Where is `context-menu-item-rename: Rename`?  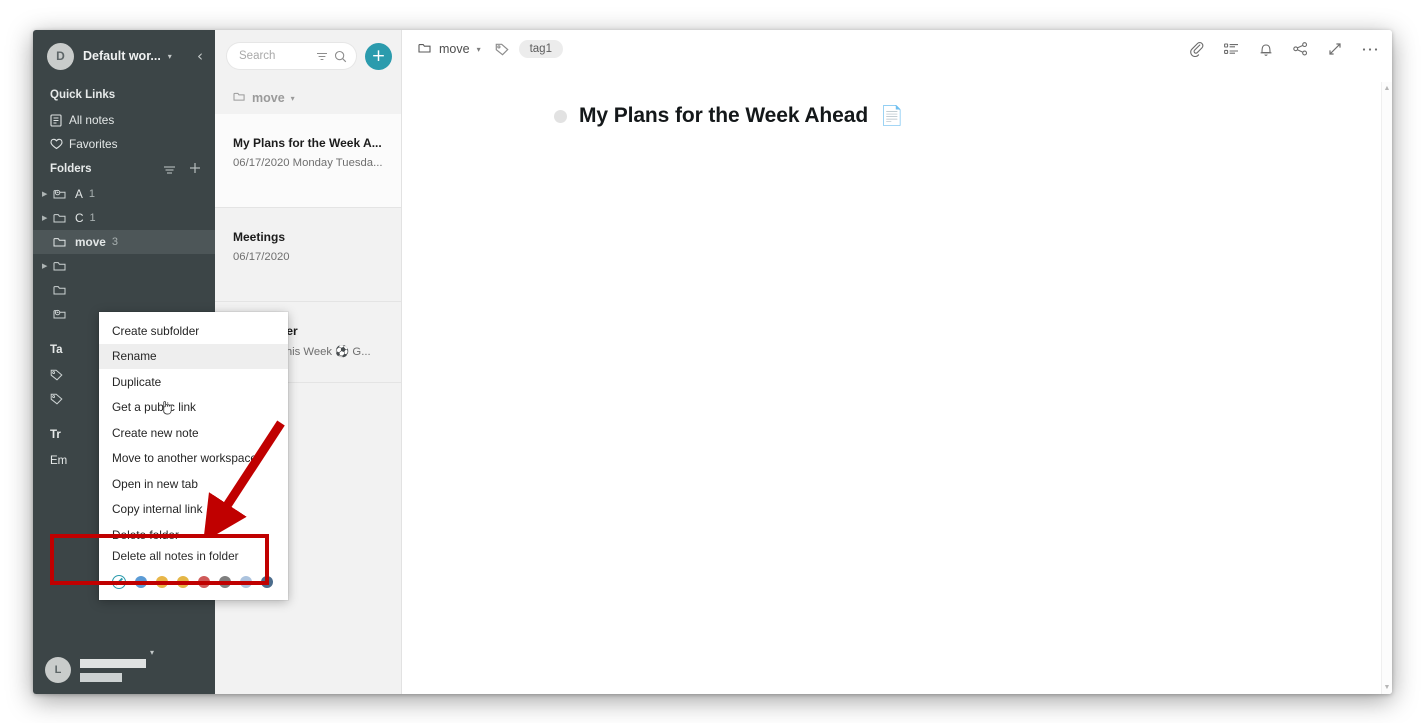
context-menu-item-rename: Rename is located at coordinates (193, 356).